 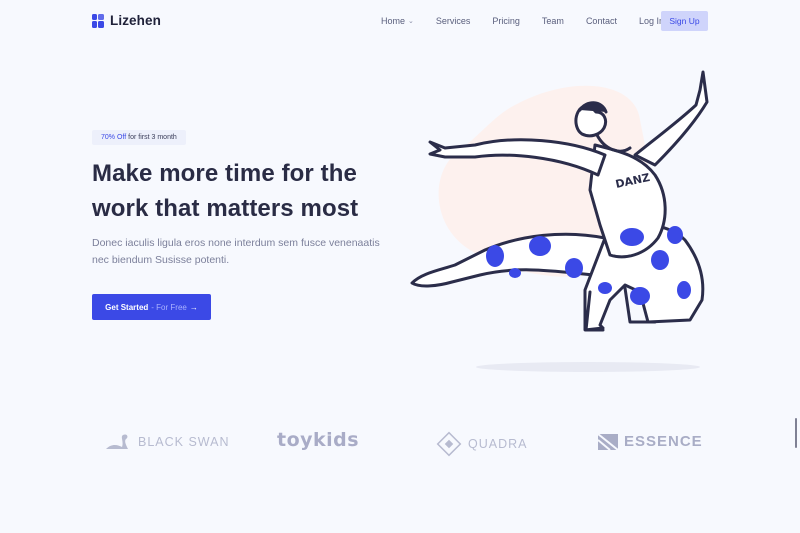 I want to click on promo-badge-text: for first 3 month, so click(x=152, y=137).